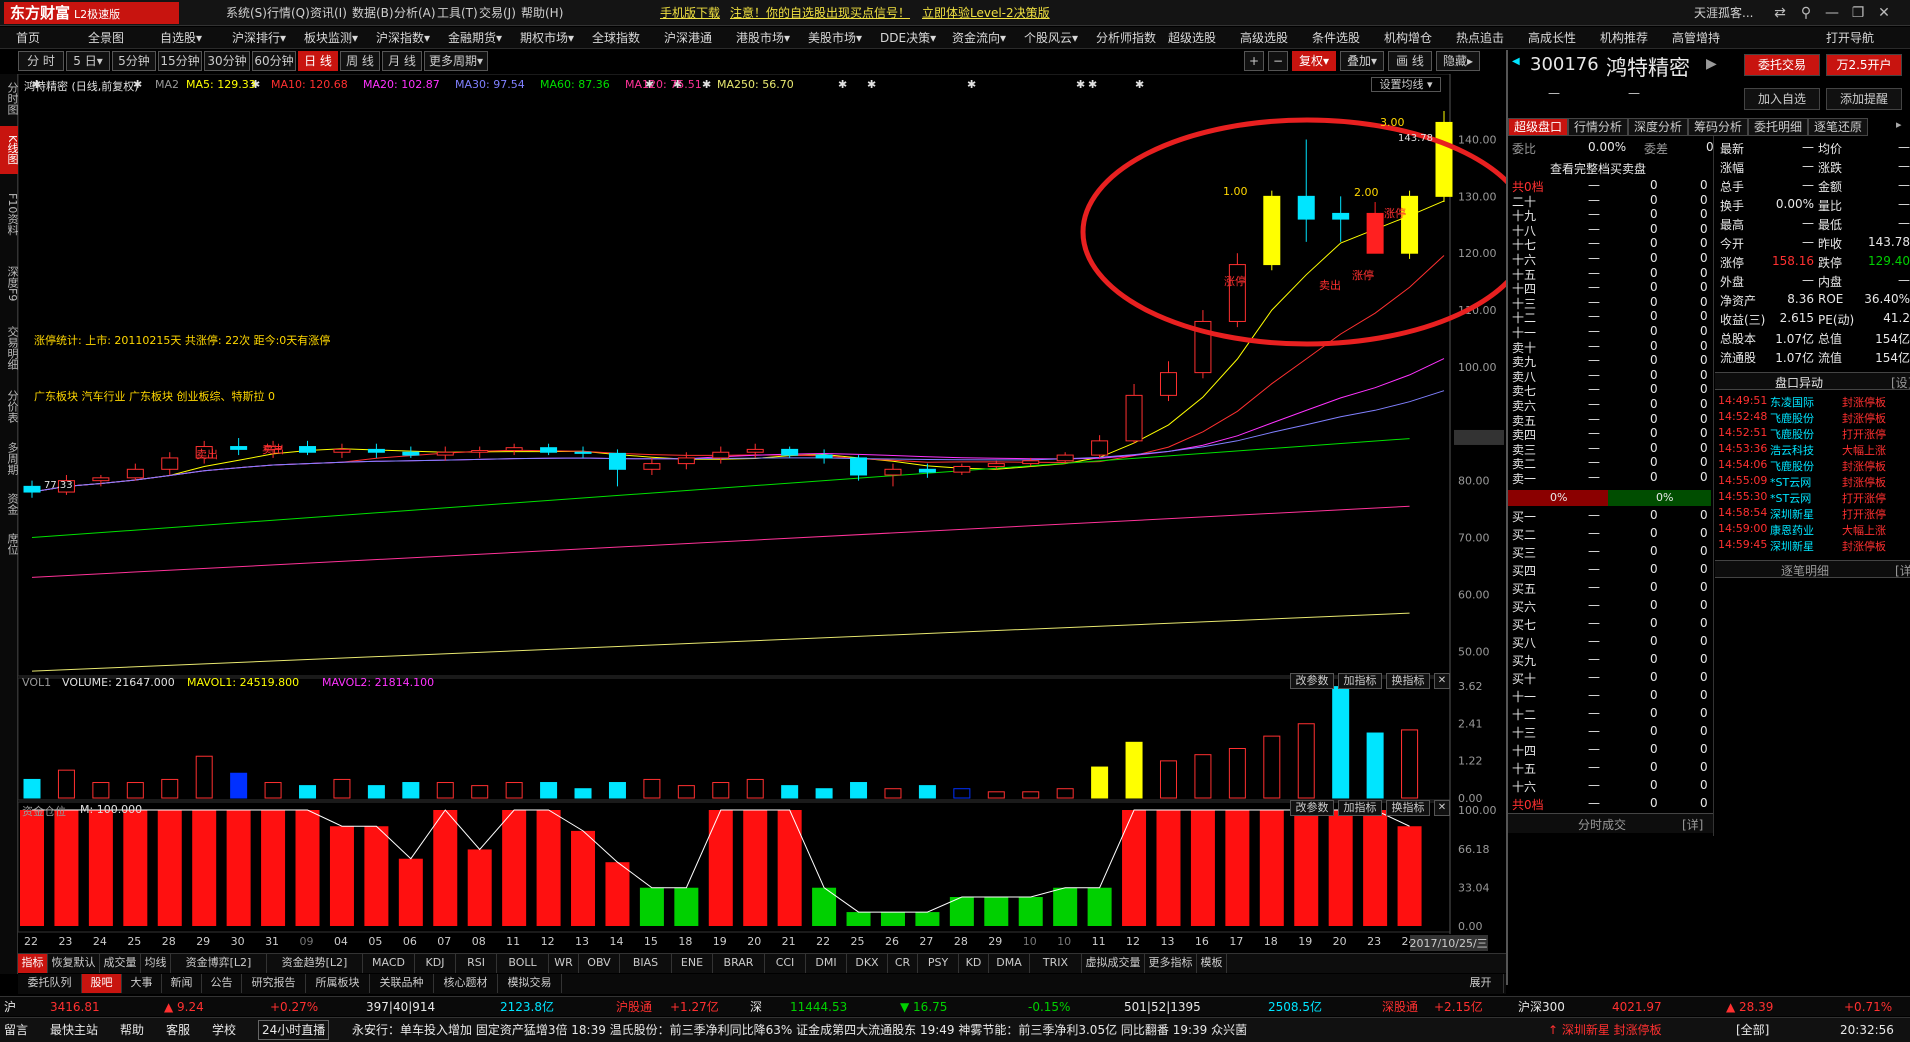  Describe the element at coordinates (41, 61) in the screenshot. I see `period-button: 分 时` at that location.